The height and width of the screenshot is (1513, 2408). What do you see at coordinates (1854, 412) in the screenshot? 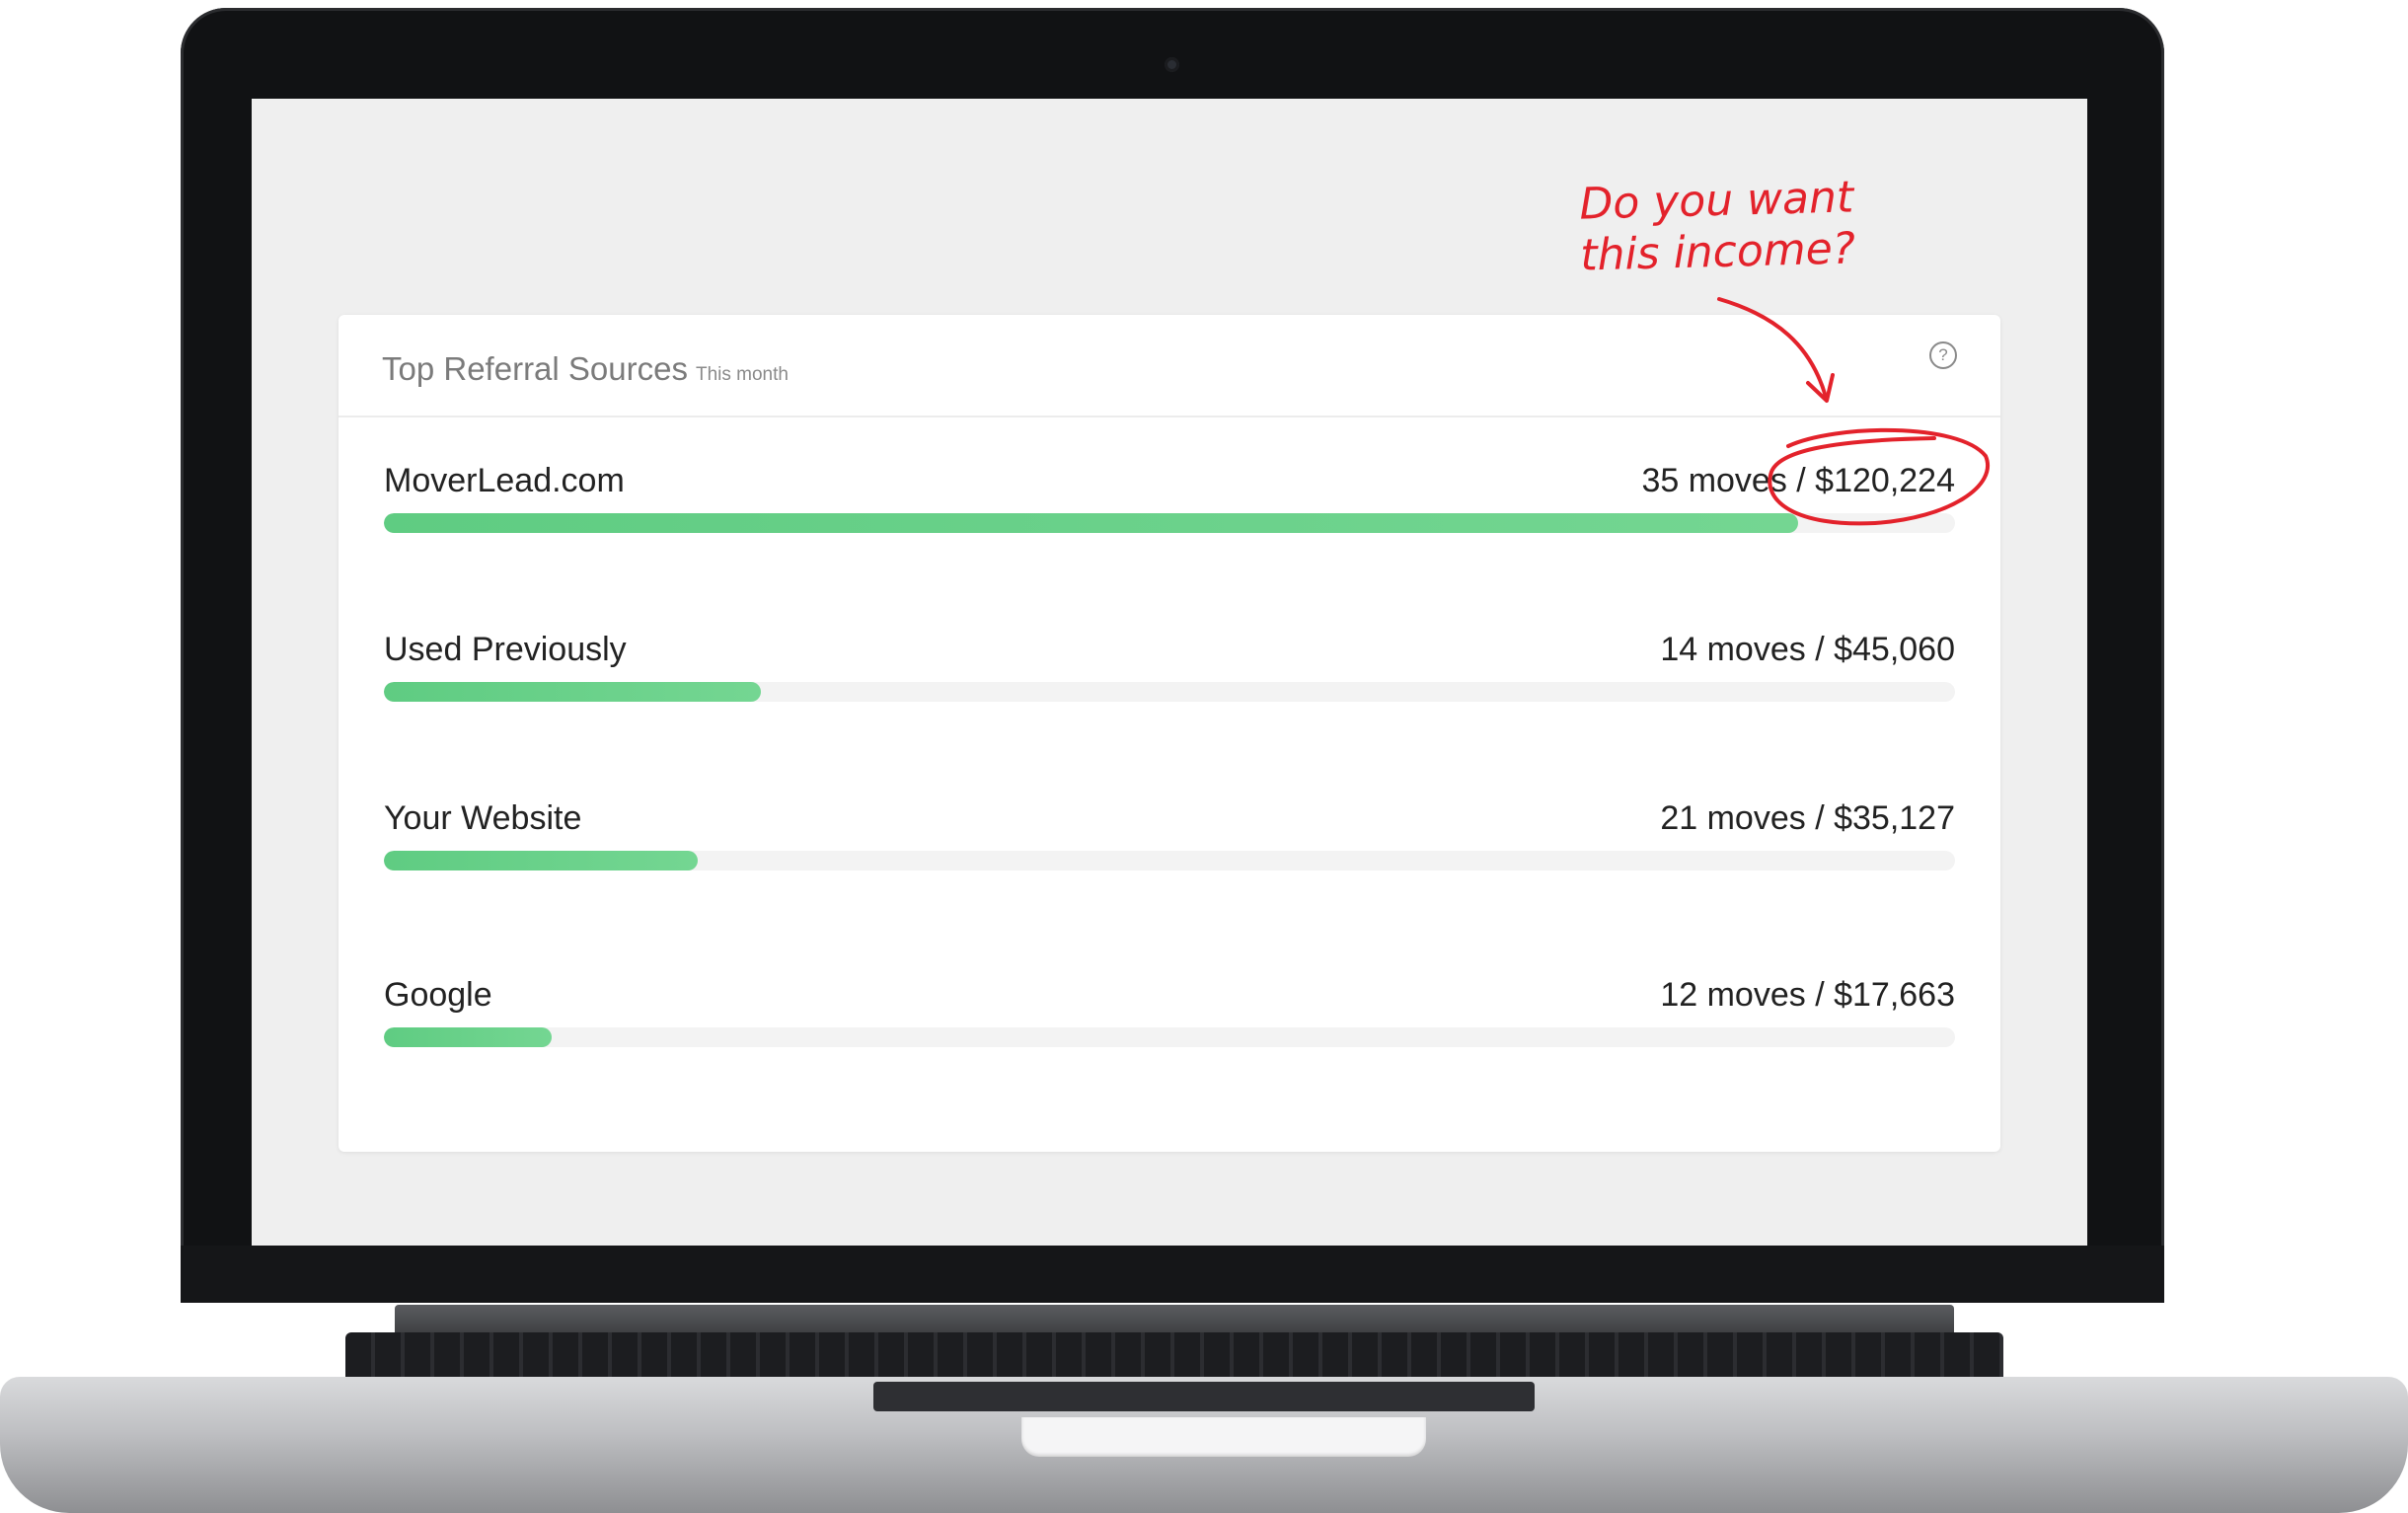
I see `annotation-overlay` at bounding box center [1854, 412].